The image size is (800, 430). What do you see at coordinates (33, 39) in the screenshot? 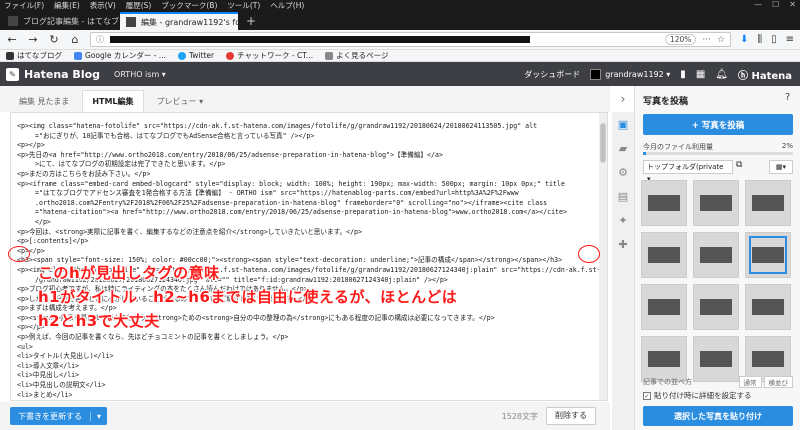
I see `forward-arrow-icon: →` at bounding box center [33, 39].